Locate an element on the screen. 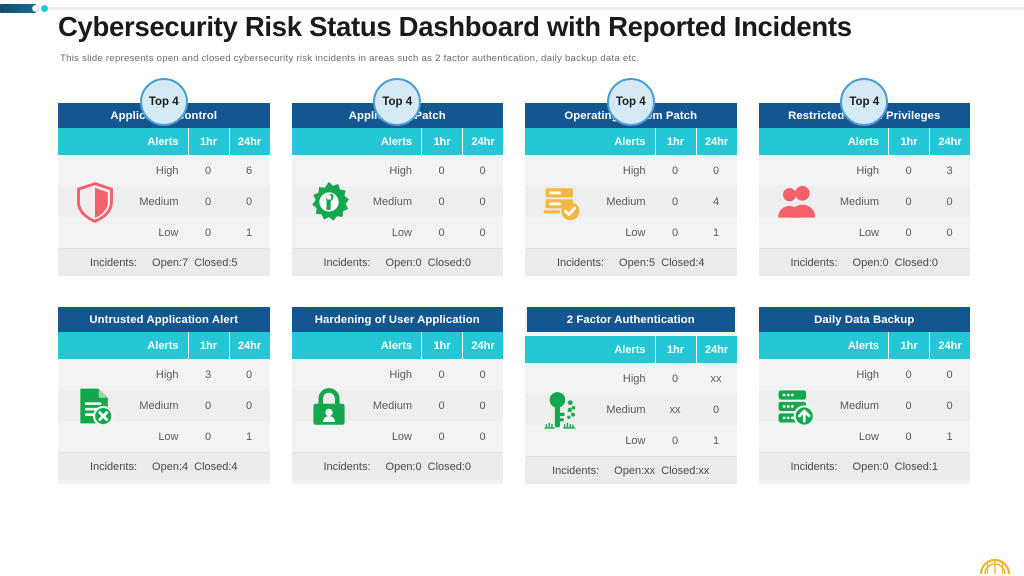 Image resolution: width=1024 pixels, height=576 pixels. incidents-open: Open:5 is located at coordinates (637, 262).